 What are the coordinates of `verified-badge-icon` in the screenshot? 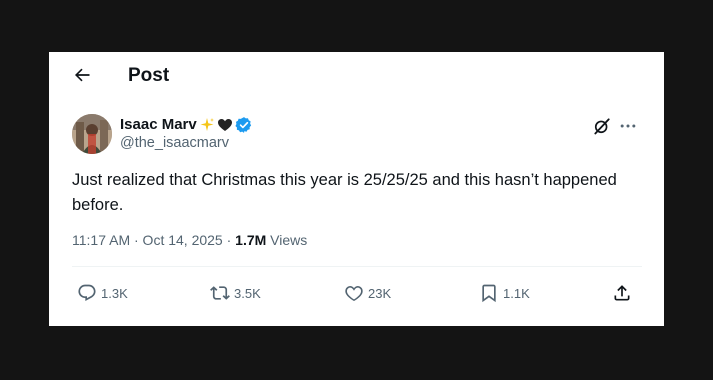 It's located at (244, 125).